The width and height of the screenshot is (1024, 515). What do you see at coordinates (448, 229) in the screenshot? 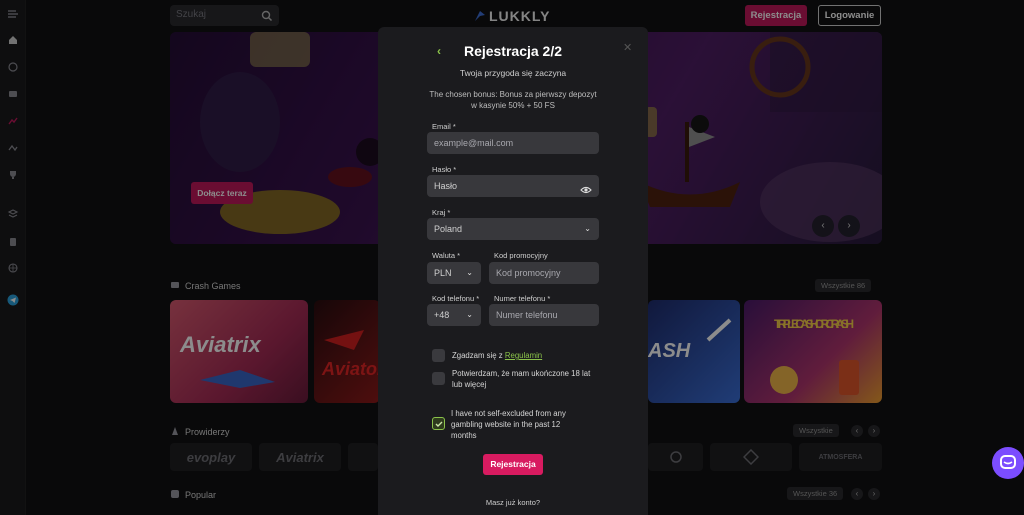
I see `country-value: Poland` at bounding box center [448, 229].